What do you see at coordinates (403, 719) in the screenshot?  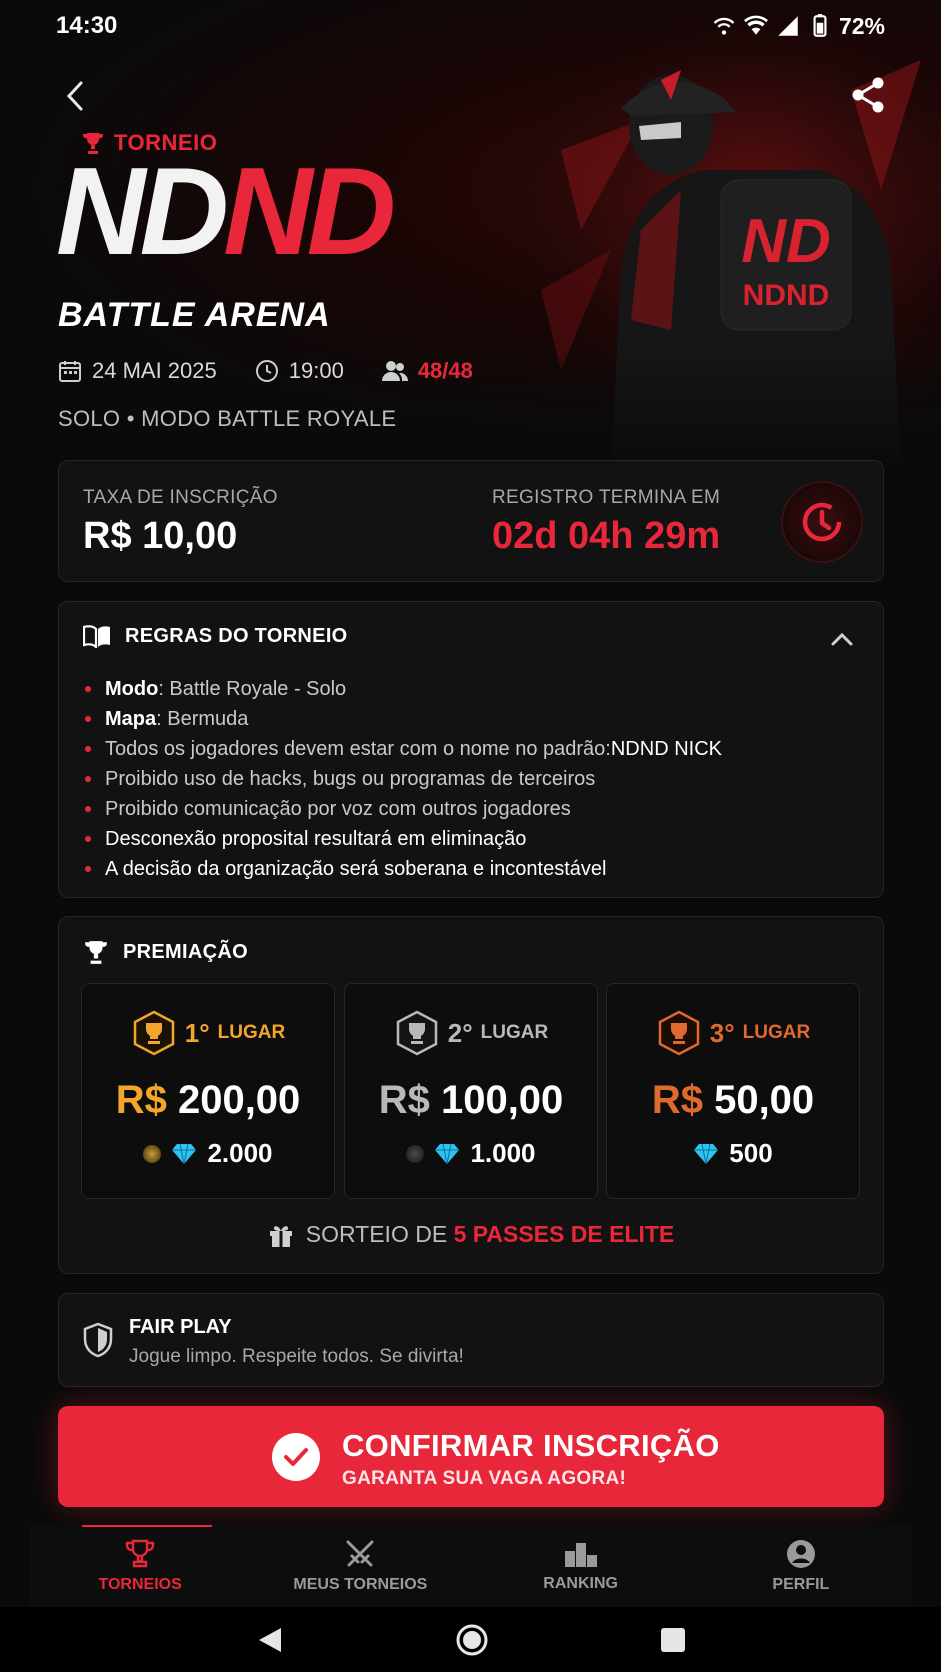 I see `rule-item: Mapa: Bermuda` at bounding box center [403, 719].